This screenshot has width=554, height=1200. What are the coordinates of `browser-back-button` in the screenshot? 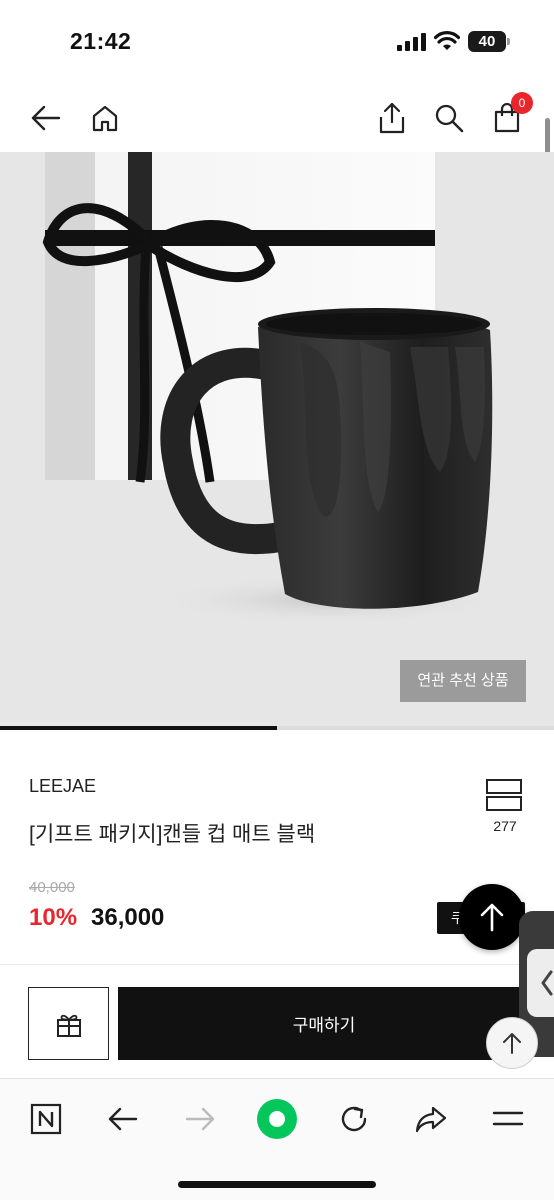 It's located at (123, 1119).